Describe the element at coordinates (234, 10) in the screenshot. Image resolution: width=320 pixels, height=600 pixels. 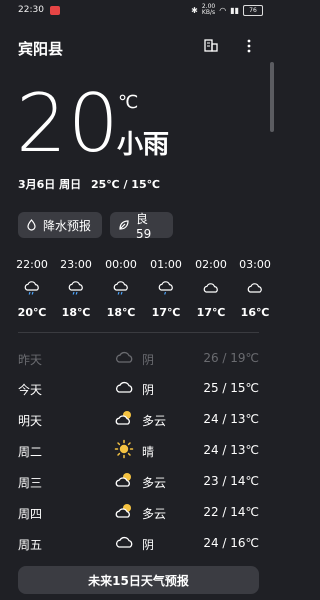
I see `signal-icon: ▮▮` at that location.